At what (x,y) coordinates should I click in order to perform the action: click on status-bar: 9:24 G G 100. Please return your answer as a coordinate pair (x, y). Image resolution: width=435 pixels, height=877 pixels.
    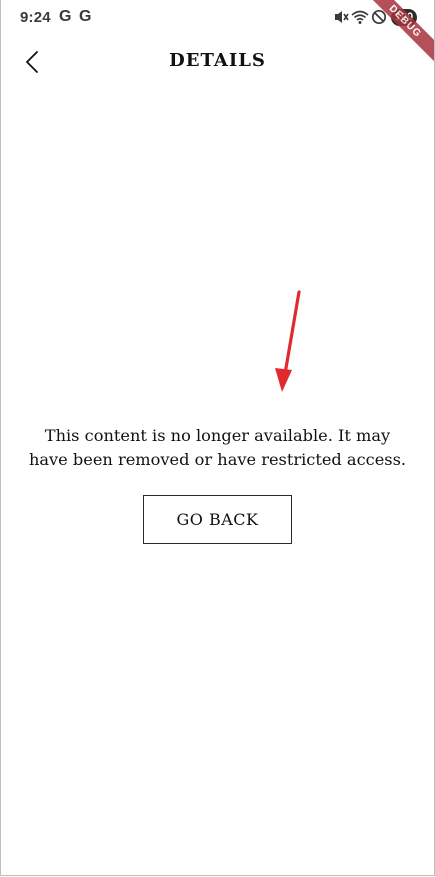
    Looking at the image, I should click on (217, 17).